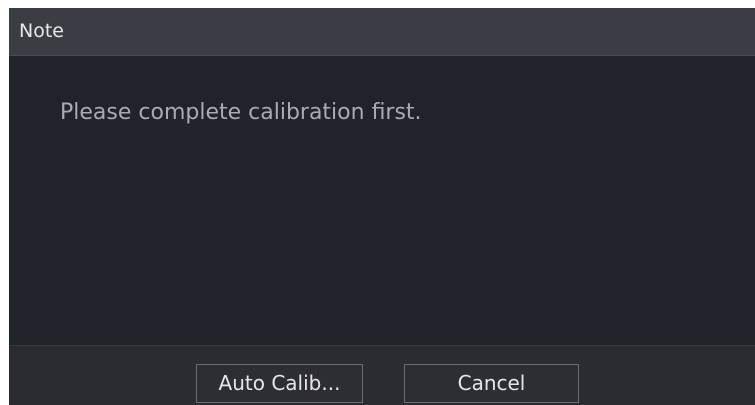 This screenshot has height=405, width=755. What do you see at coordinates (382, 32) in the screenshot?
I see `dialog-title-bar: Note` at bounding box center [382, 32].